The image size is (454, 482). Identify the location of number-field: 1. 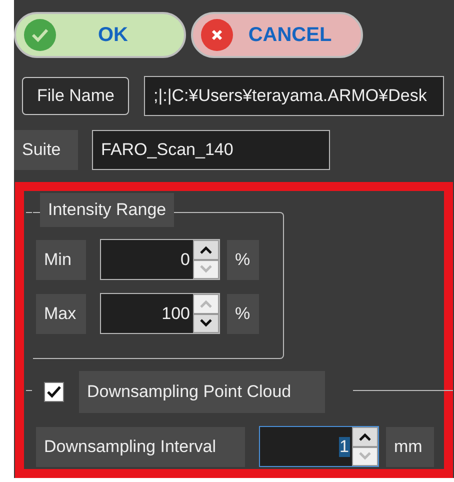
(319, 446).